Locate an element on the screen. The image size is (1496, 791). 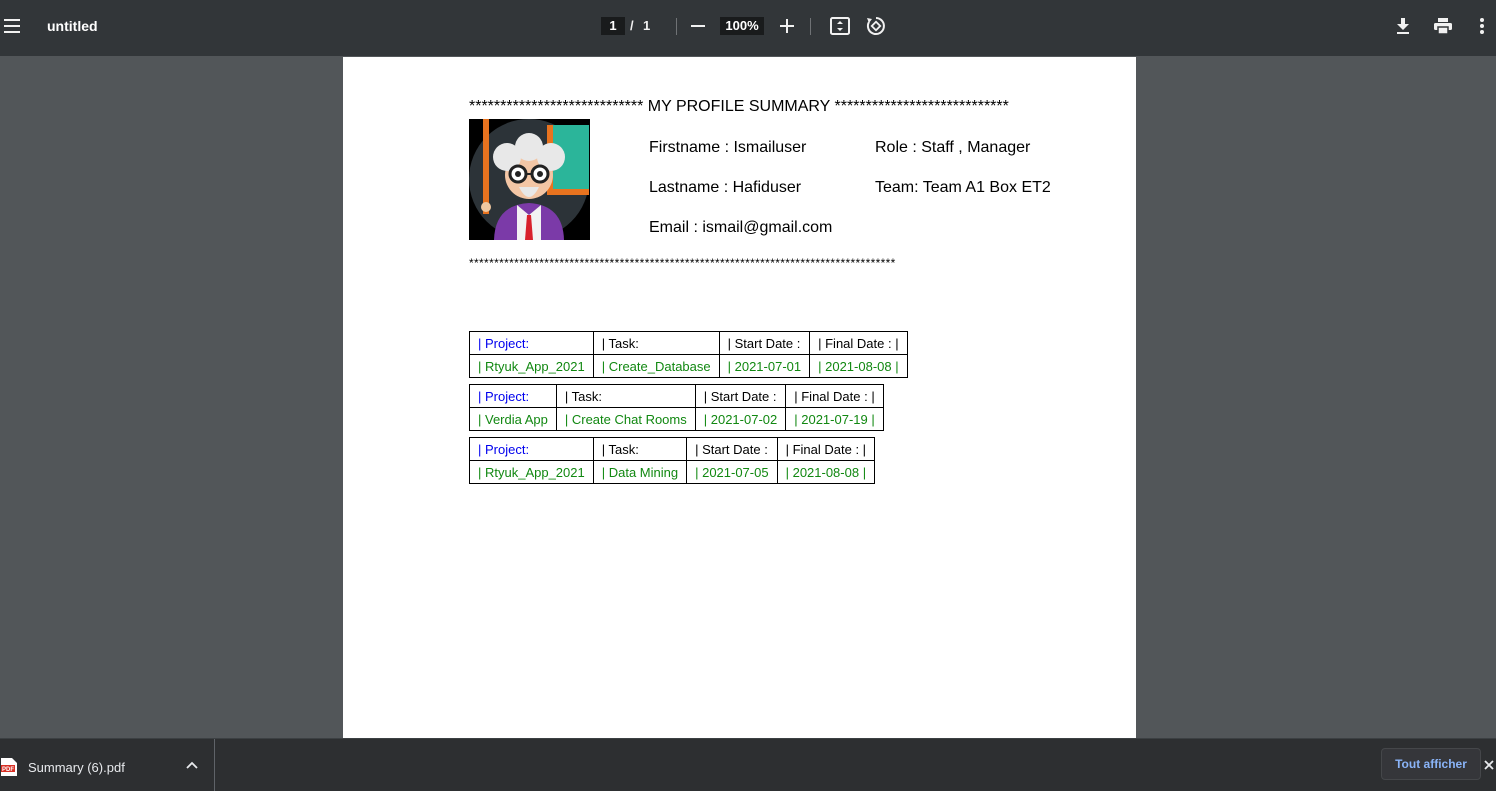
fit-to-page-icon is located at coordinates (840, 26).